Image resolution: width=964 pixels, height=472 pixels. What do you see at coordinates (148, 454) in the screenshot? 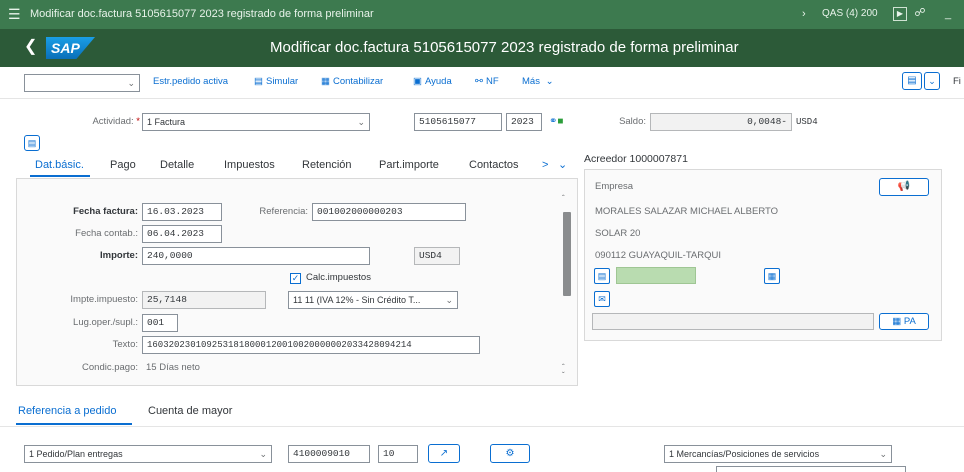
I see `po-type-select: 1 Pedido/Plan entregas ⌄` at bounding box center [148, 454].